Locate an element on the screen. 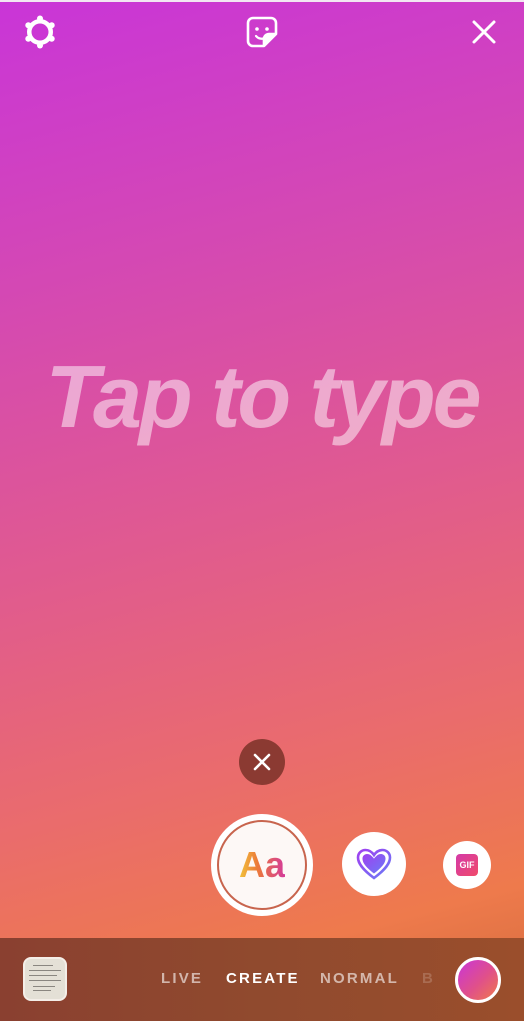 The height and width of the screenshot is (1024, 524). settings-button is located at coordinates (40, 32).